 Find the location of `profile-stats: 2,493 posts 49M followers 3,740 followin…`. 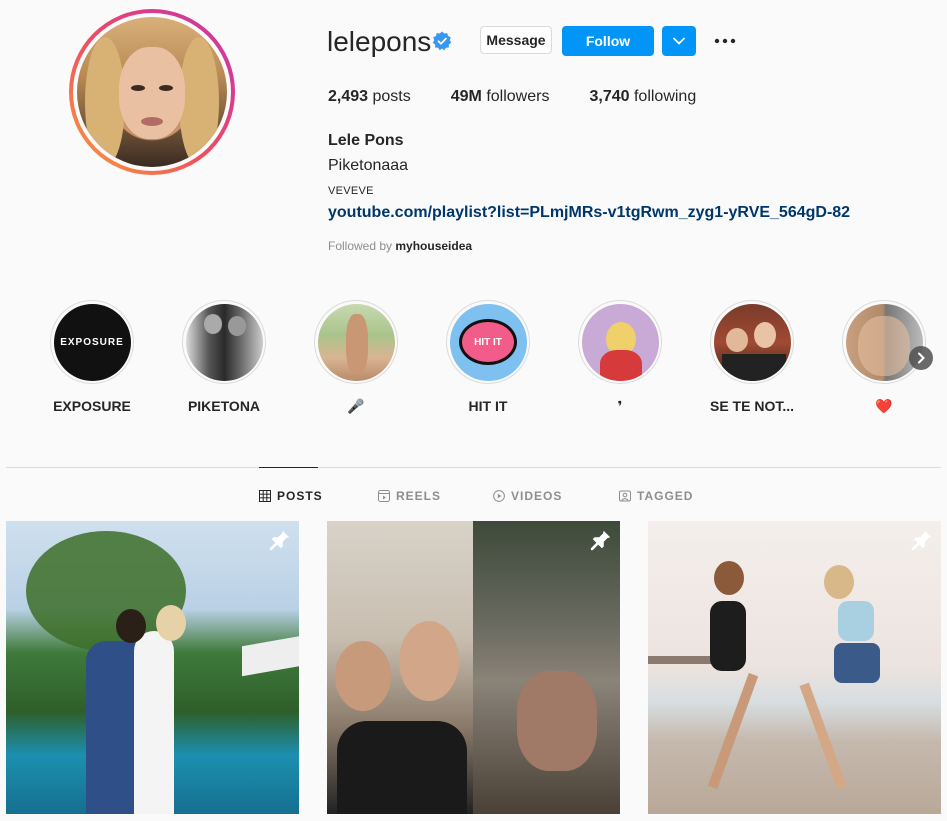

profile-stats: 2,493 posts 49M followers 3,740 followin… is located at coordinates (532, 97).